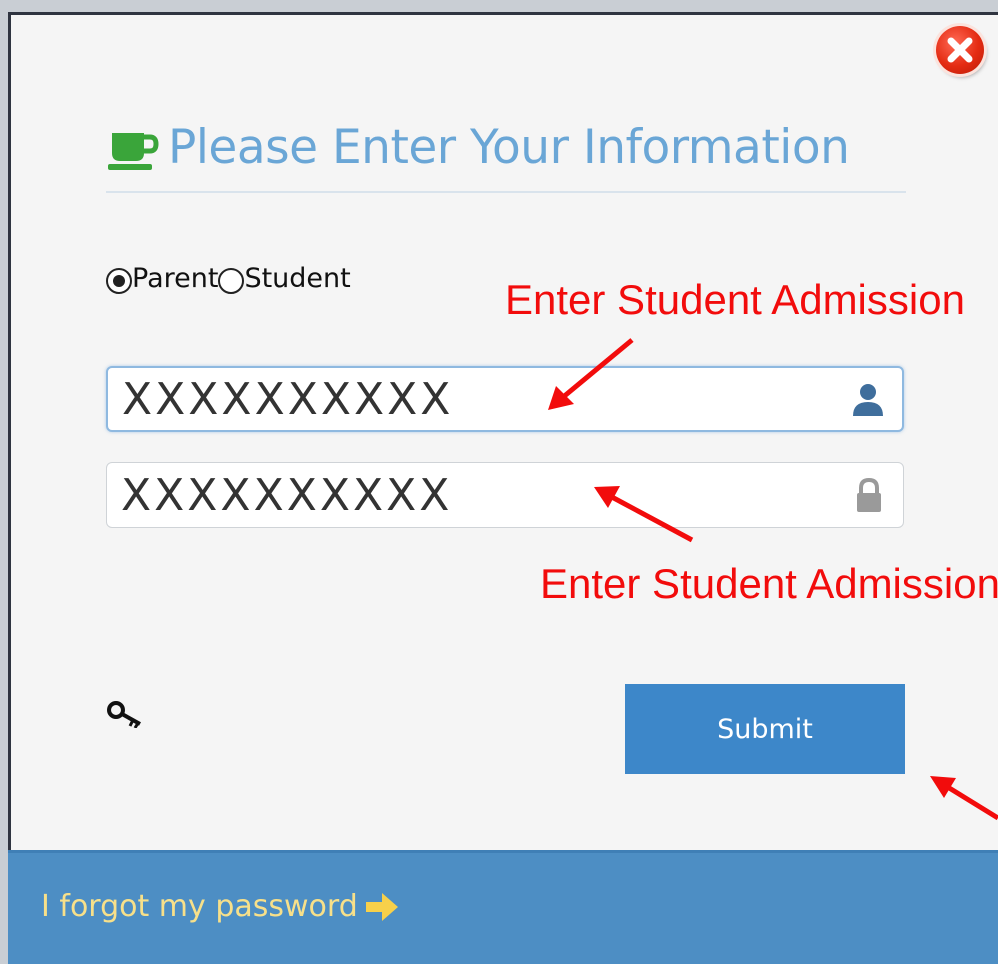 This screenshot has height=964, width=998. What do you see at coordinates (769, 583) in the screenshot?
I see `annotation-bottom: Enter Student Admission` at bounding box center [769, 583].